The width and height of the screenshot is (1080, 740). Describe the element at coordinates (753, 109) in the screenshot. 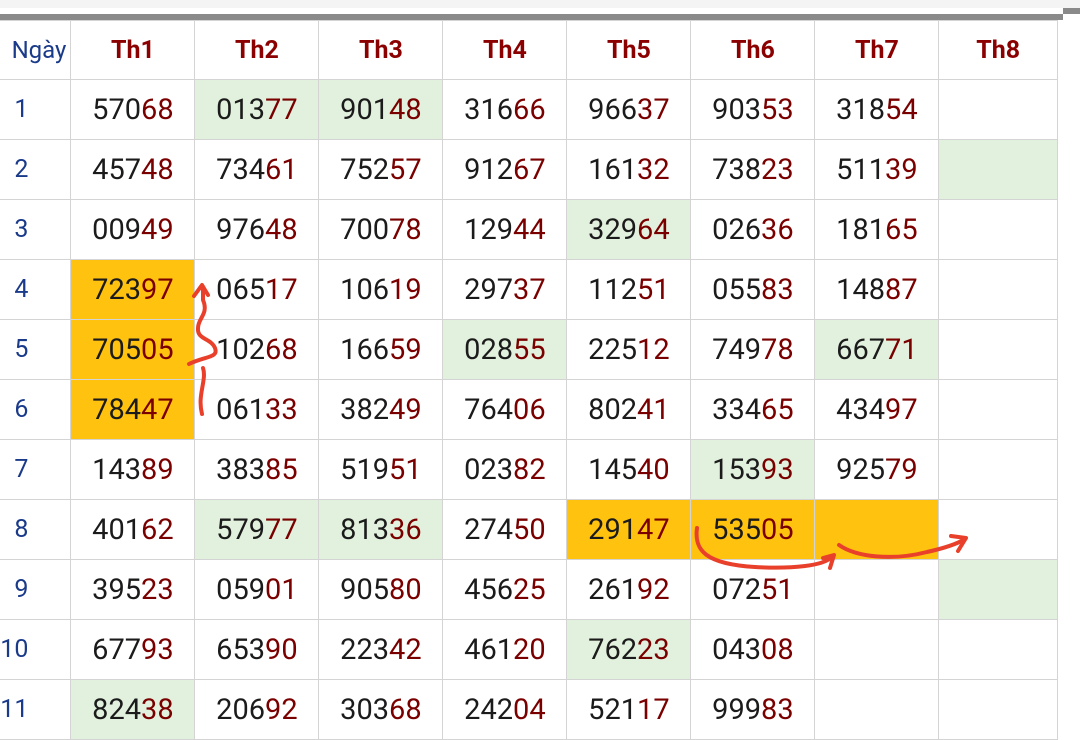

I see `result-cell: 90353` at that location.